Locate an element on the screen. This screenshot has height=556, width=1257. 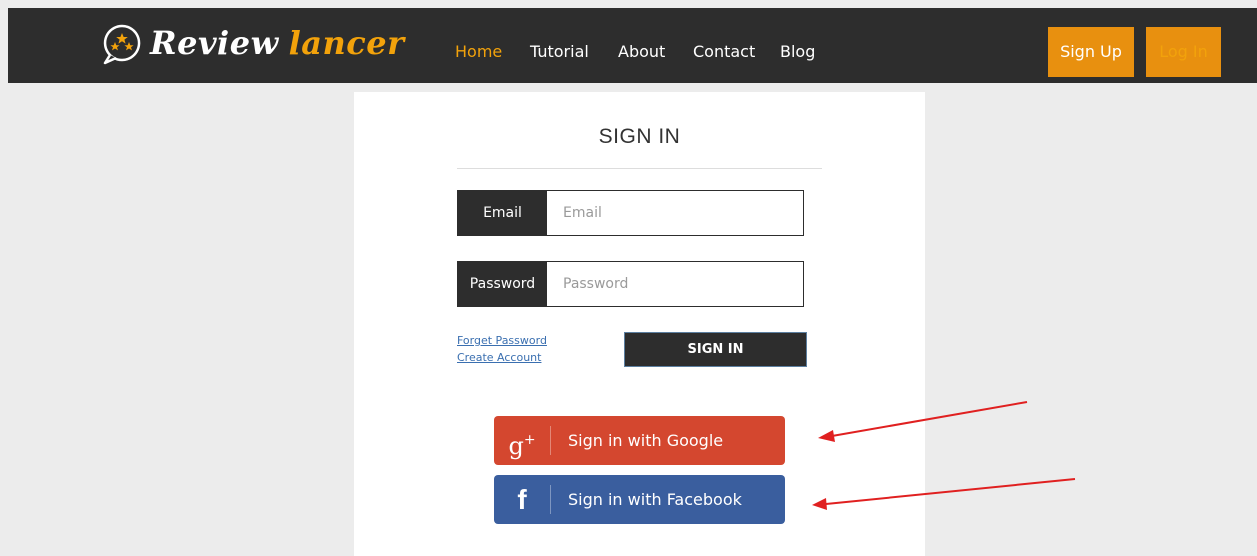
email-label: Email is located at coordinates (502, 213).